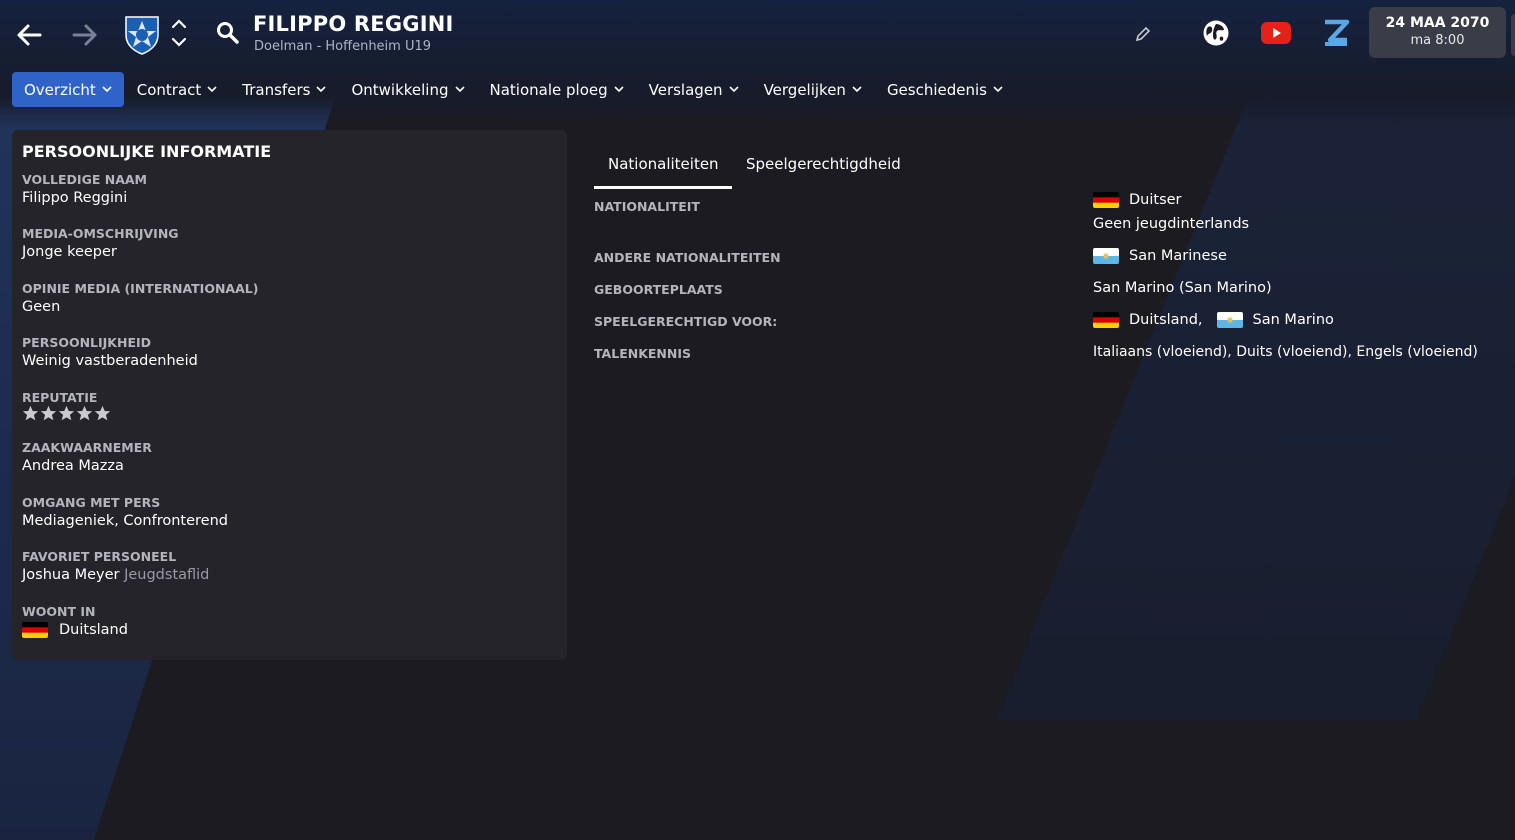 The height and width of the screenshot is (840, 1515). Describe the element at coordinates (99, 556) in the screenshot. I see `field-label-favoriet-personeel: FAVORIET PERSONEEL` at that location.